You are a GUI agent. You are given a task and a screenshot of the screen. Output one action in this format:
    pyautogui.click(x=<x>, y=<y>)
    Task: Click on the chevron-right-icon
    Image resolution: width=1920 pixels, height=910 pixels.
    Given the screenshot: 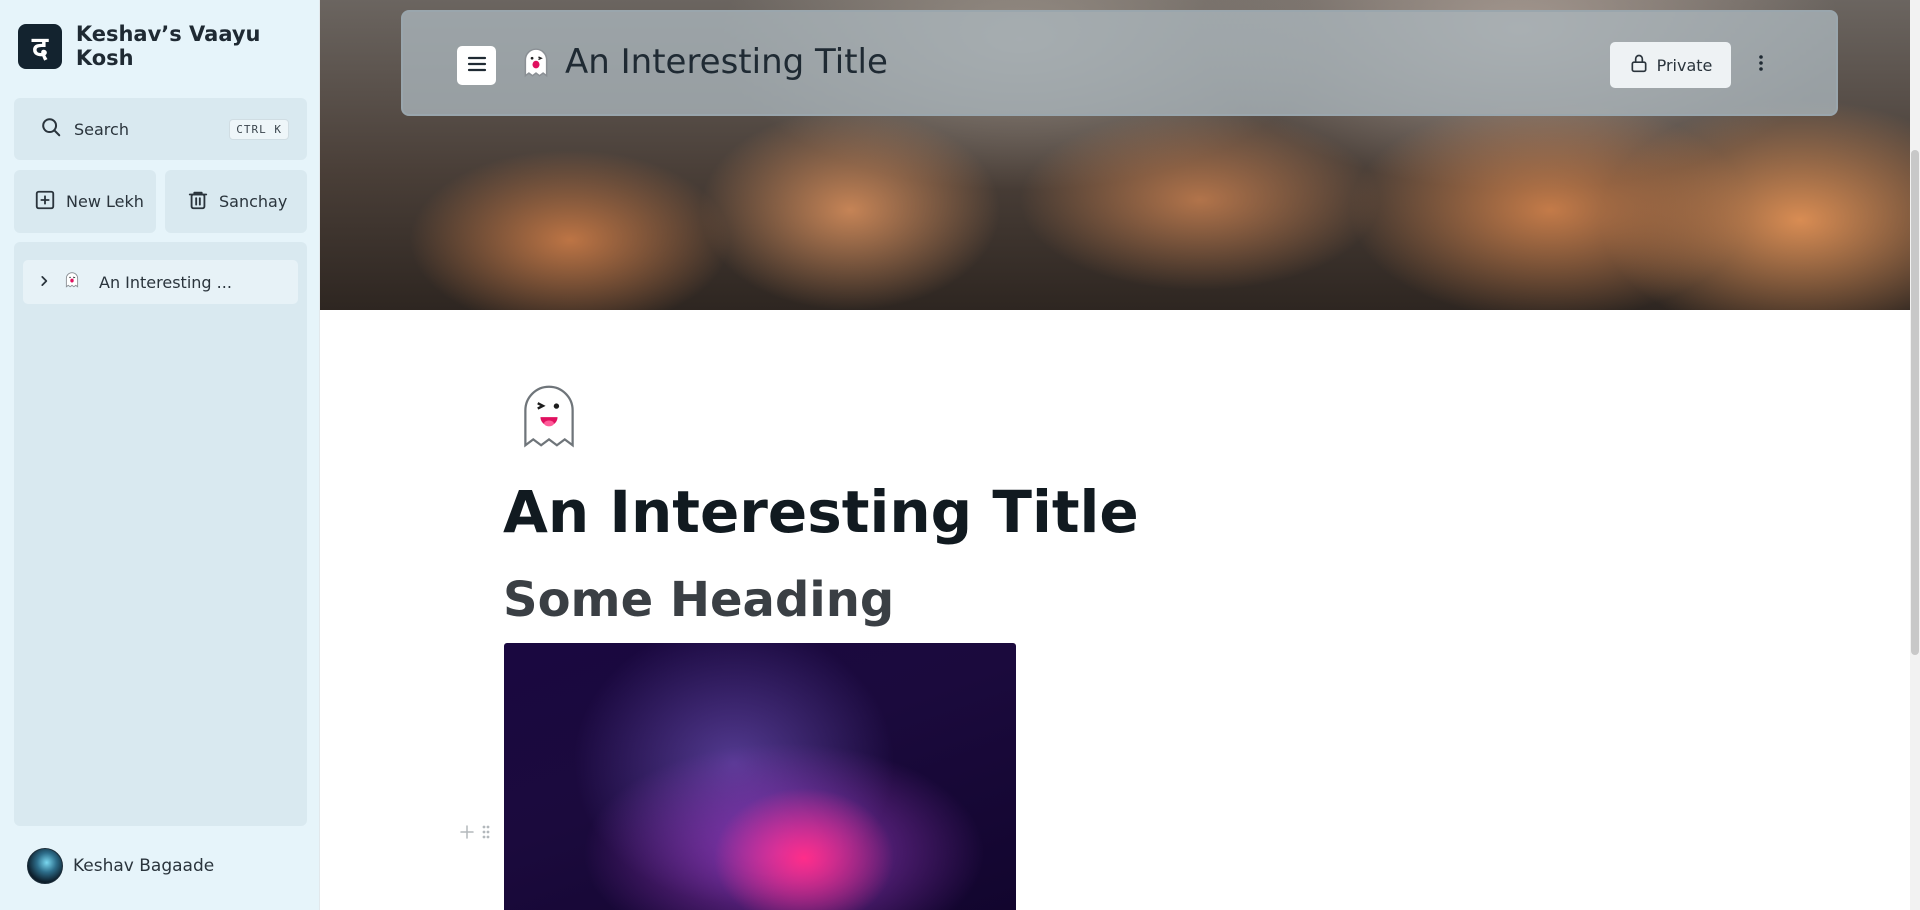 What is the action you would take?
    pyautogui.click(x=44, y=282)
    